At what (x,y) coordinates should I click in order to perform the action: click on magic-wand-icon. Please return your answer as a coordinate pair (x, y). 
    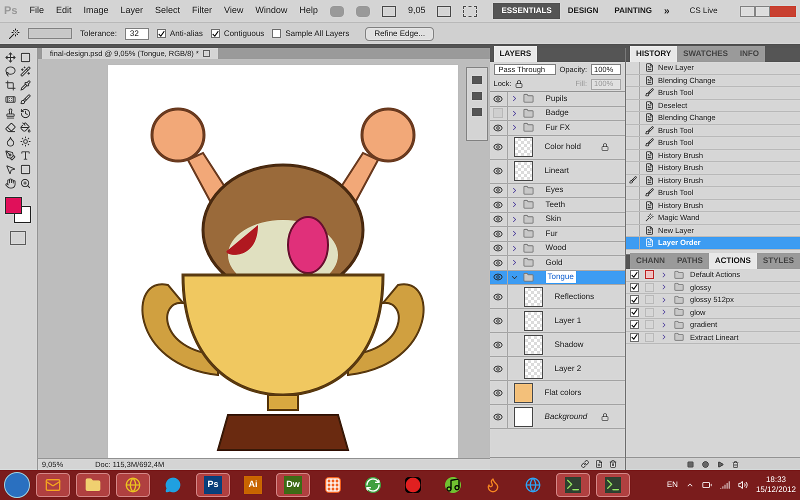
    Looking at the image, I should click on (14, 34).